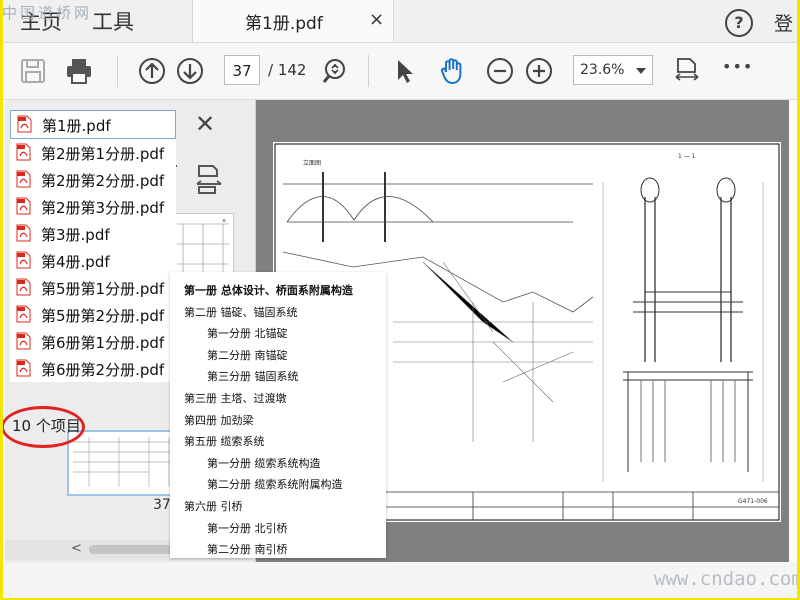 Image resolution: width=800 pixels, height=600 pixels. I want to click on toc-entry: 第一分册 北锚碇, so click(247, 333).